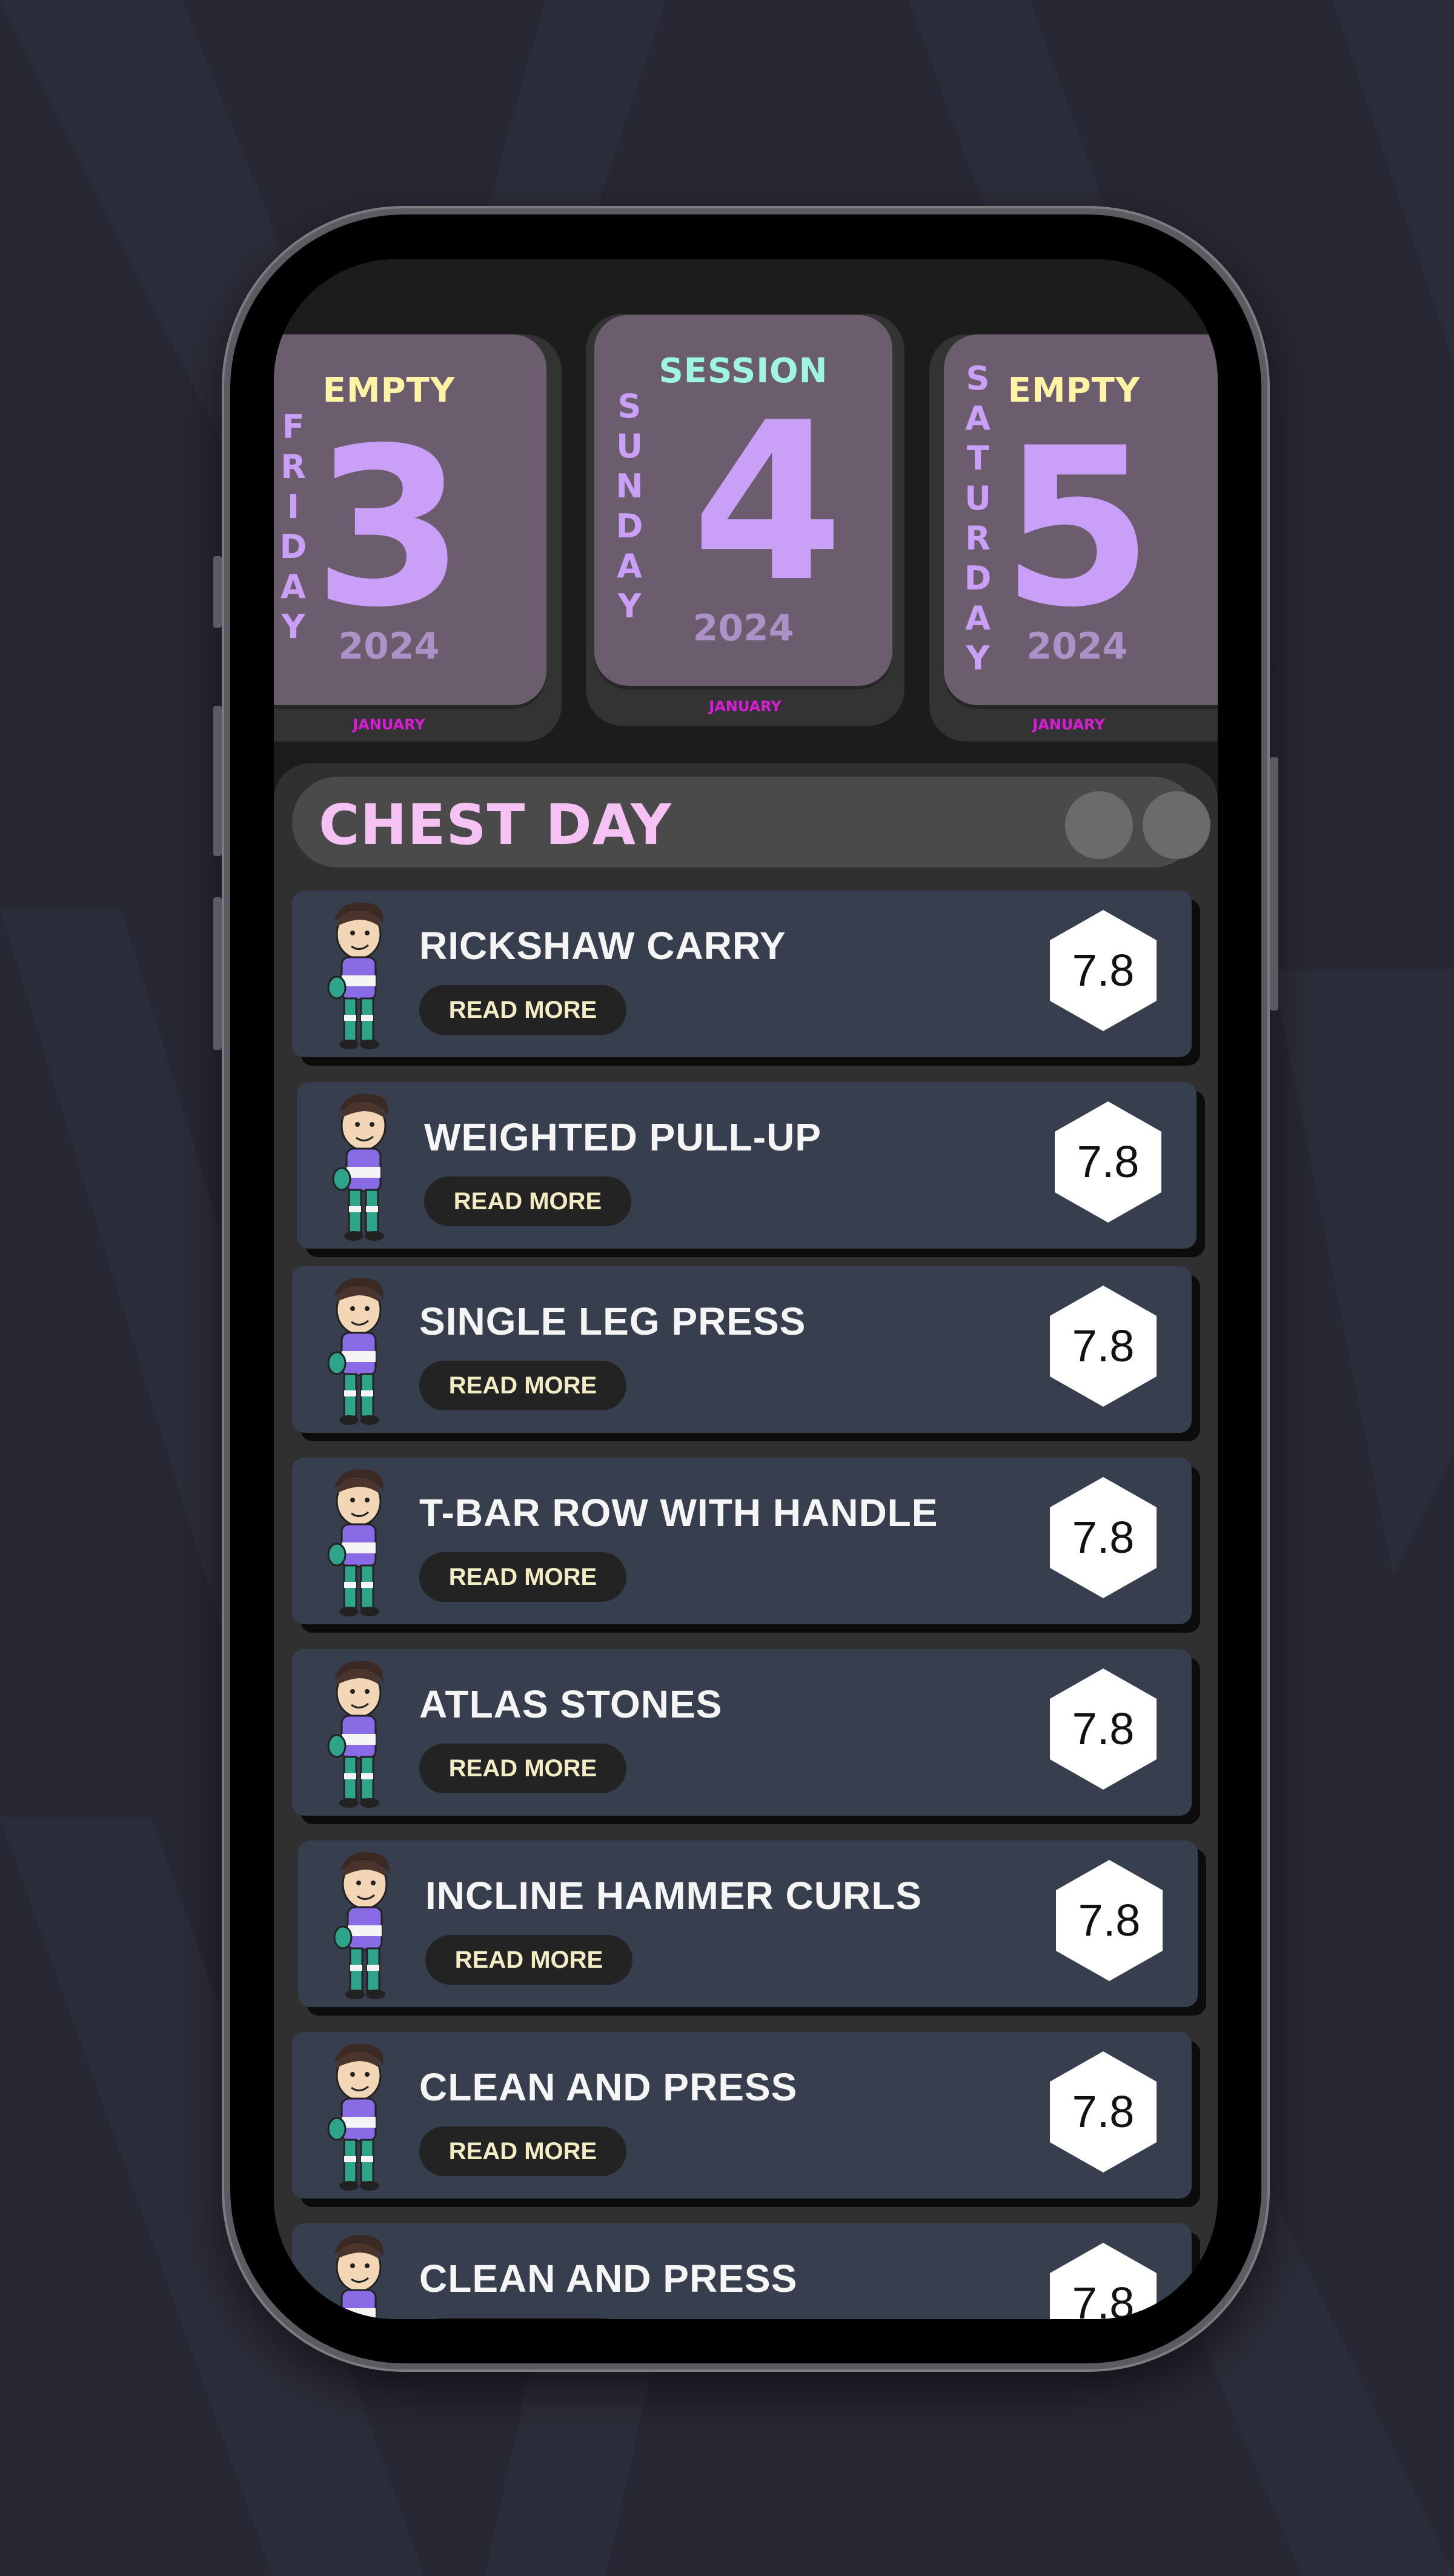  What do you see at coordinates (495, 824) in the screenshot?
I see `workout-title: CHEST DAY` at bounding box center [495, 824].